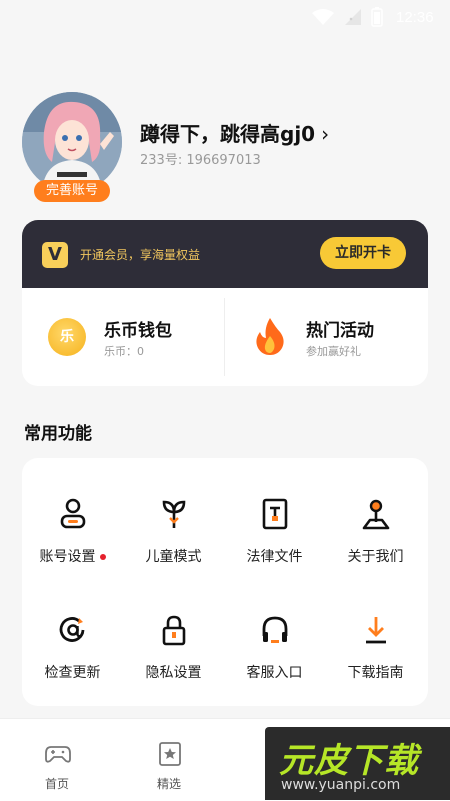 Image resolution: width=450 pixels, height=801 pixels. What do you see at coordinates (275, 514) in the screenshot?
I see `document-icon` at bounding box center [275, 514].